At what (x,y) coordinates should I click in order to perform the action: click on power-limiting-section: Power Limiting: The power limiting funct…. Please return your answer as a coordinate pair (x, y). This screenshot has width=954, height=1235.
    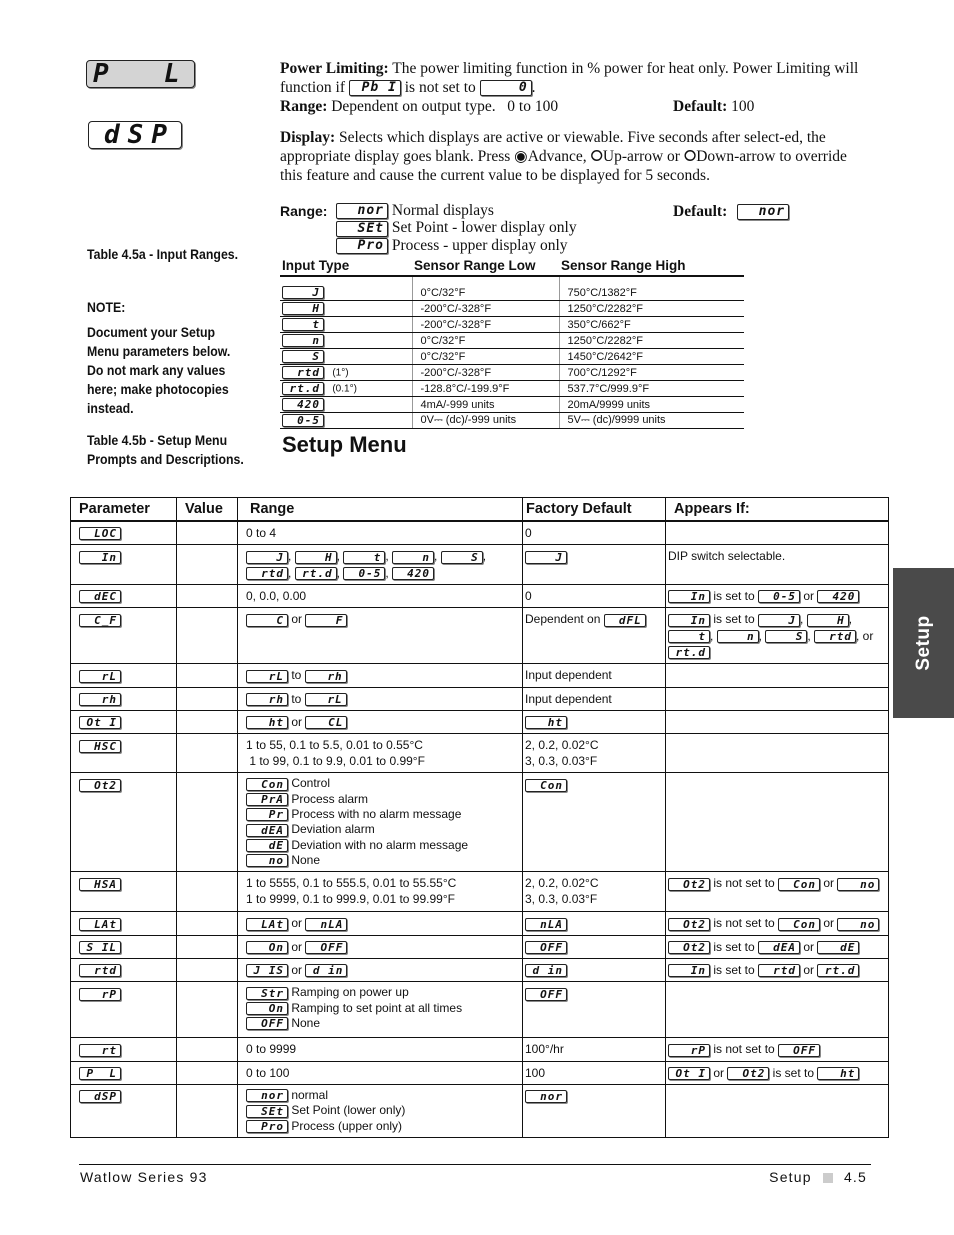
    Looking at the image, I should click on (570, 87).